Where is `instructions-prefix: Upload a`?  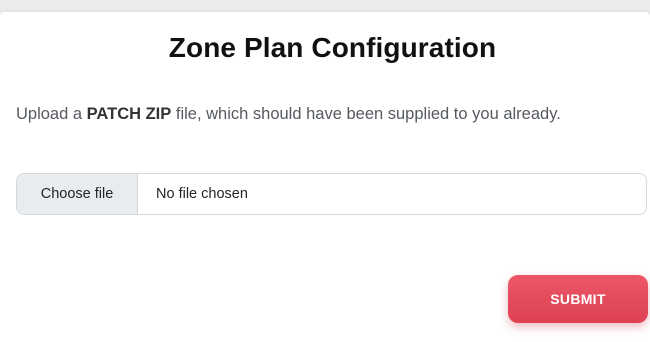
instructions-prefix: Upload a is located at coordinates (51, 114).